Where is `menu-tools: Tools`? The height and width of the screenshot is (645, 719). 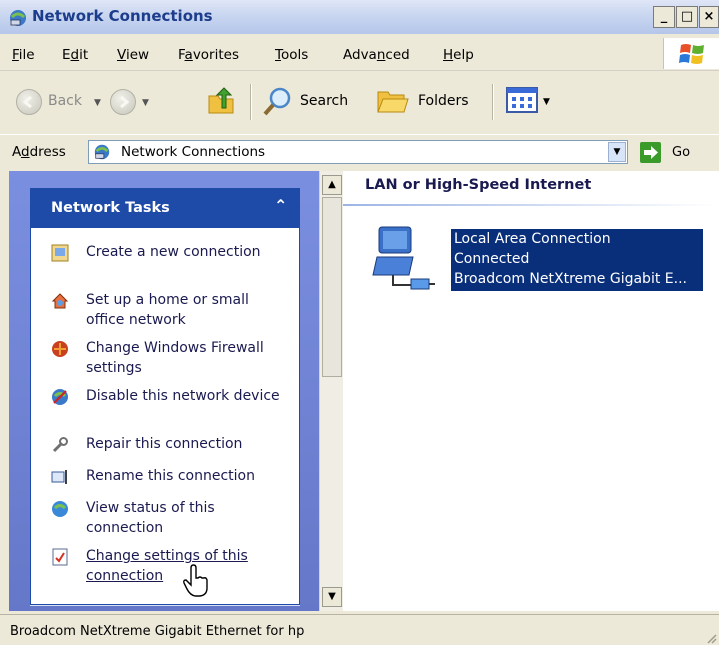
menu-tools: Tools is located at coordinates (291, 55).